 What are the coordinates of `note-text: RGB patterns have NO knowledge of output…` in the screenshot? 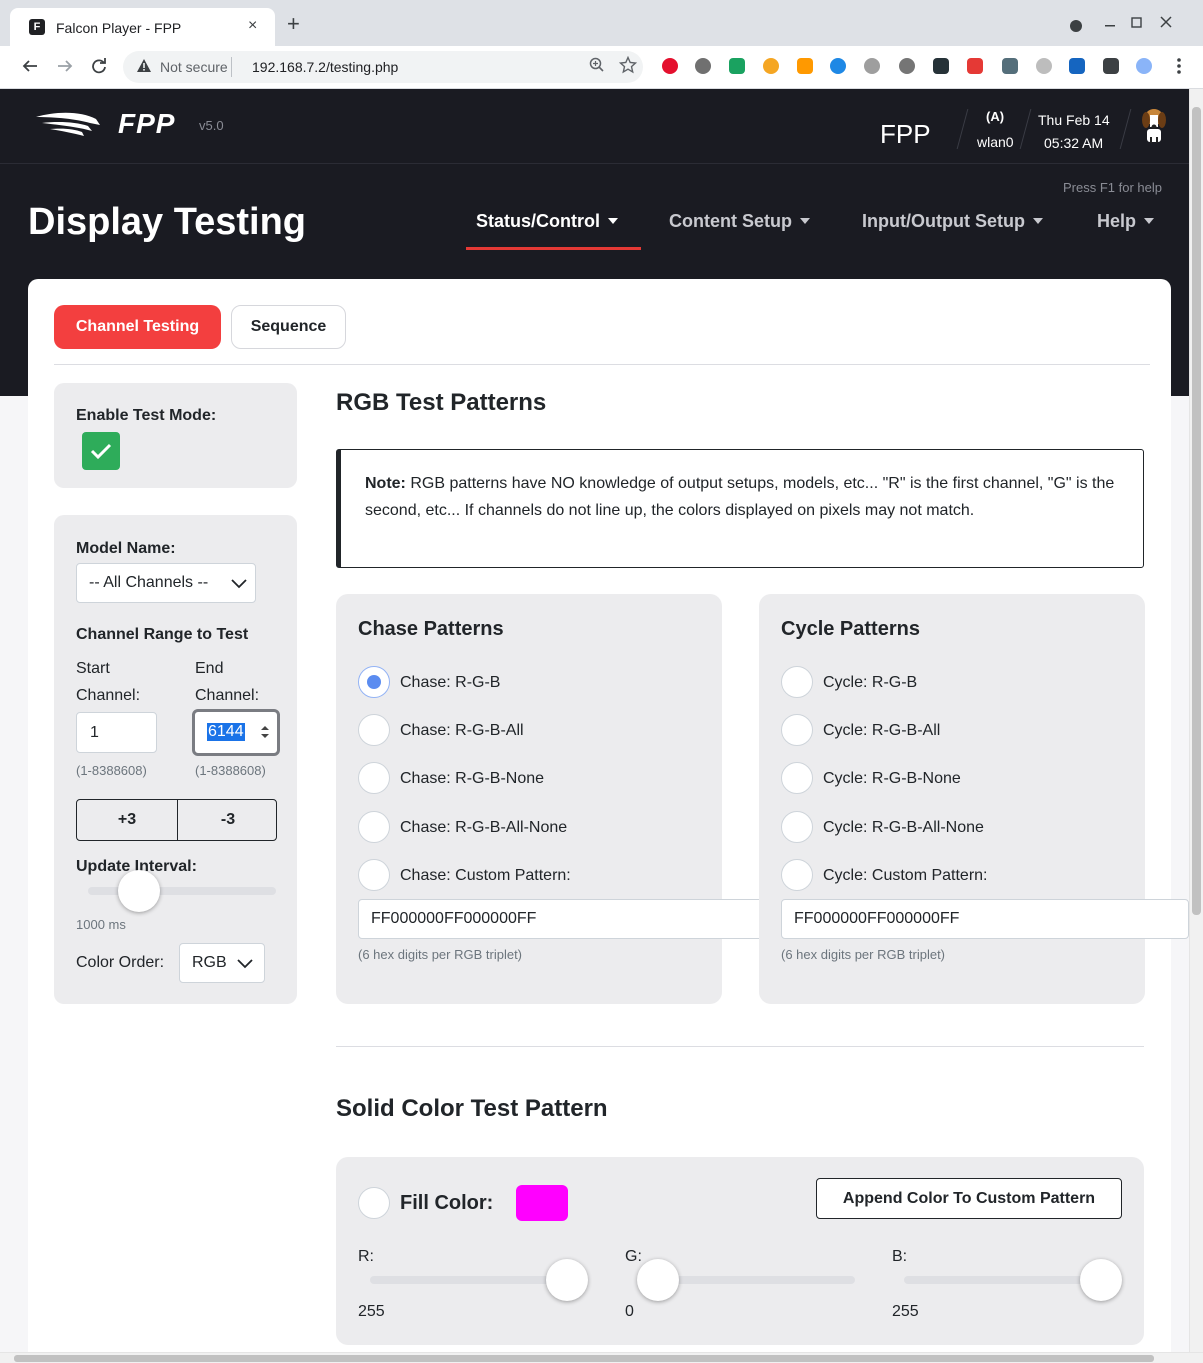 It's located at (740, 497).